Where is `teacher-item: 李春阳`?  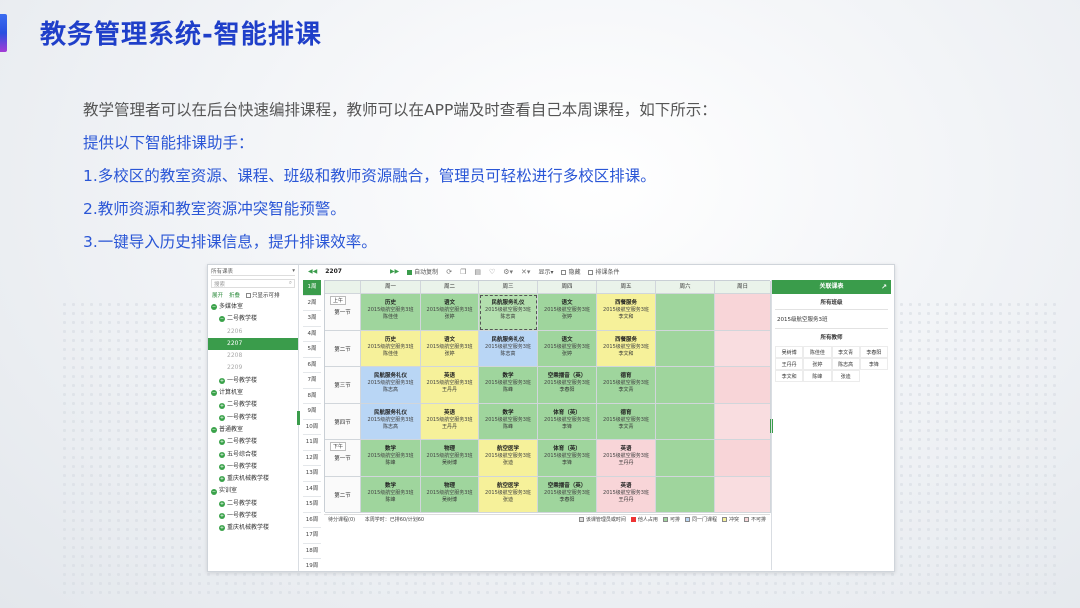 teacher-item: 李春阳 is located at coordinates (873, 352).